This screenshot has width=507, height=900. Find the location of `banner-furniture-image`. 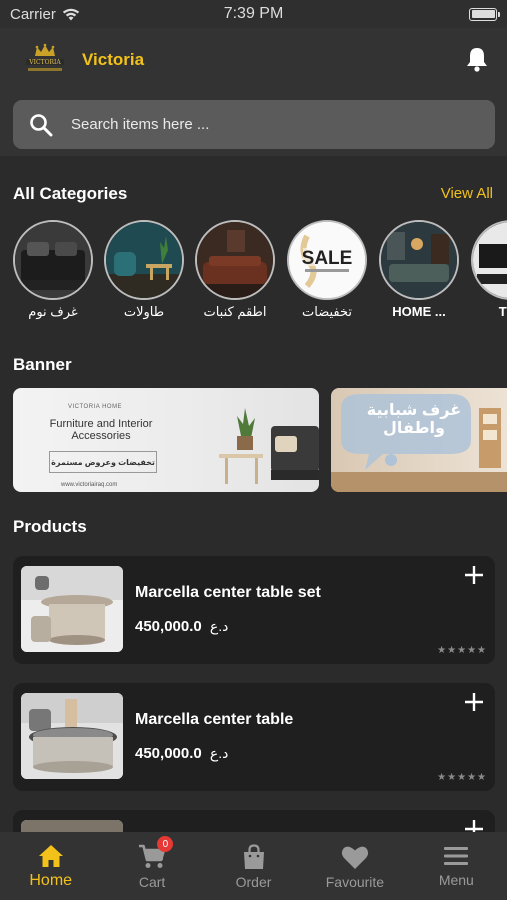

banner-furniture-image is located at coordinates (269, 446).